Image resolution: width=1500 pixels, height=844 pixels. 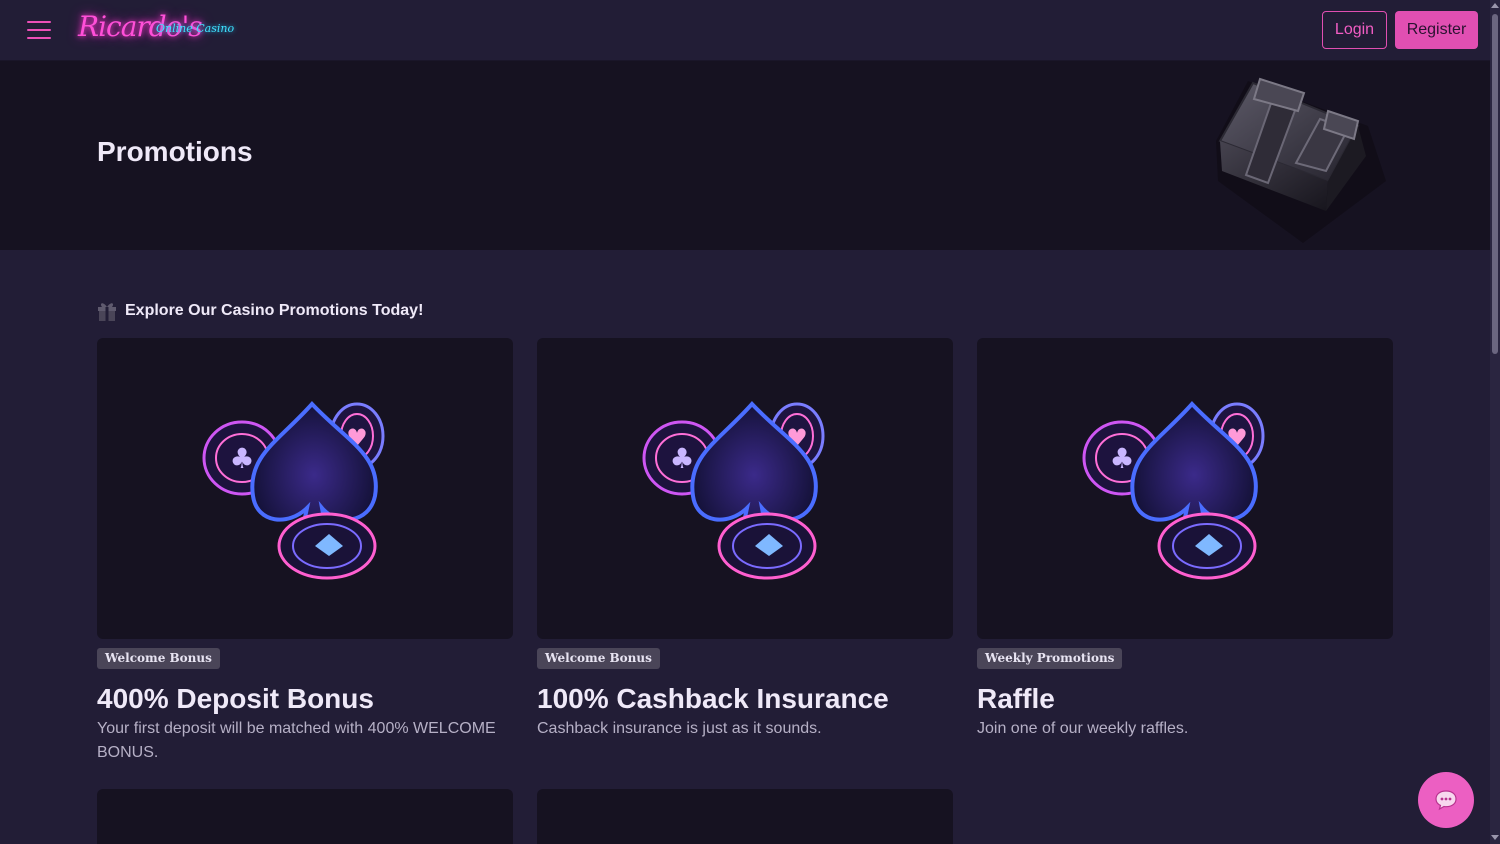 What do you see at coordinates (1050, 658) in the screenshot?
I see `promo-category-badge: Weekly Promotions` at bounding box center [1050, 658].